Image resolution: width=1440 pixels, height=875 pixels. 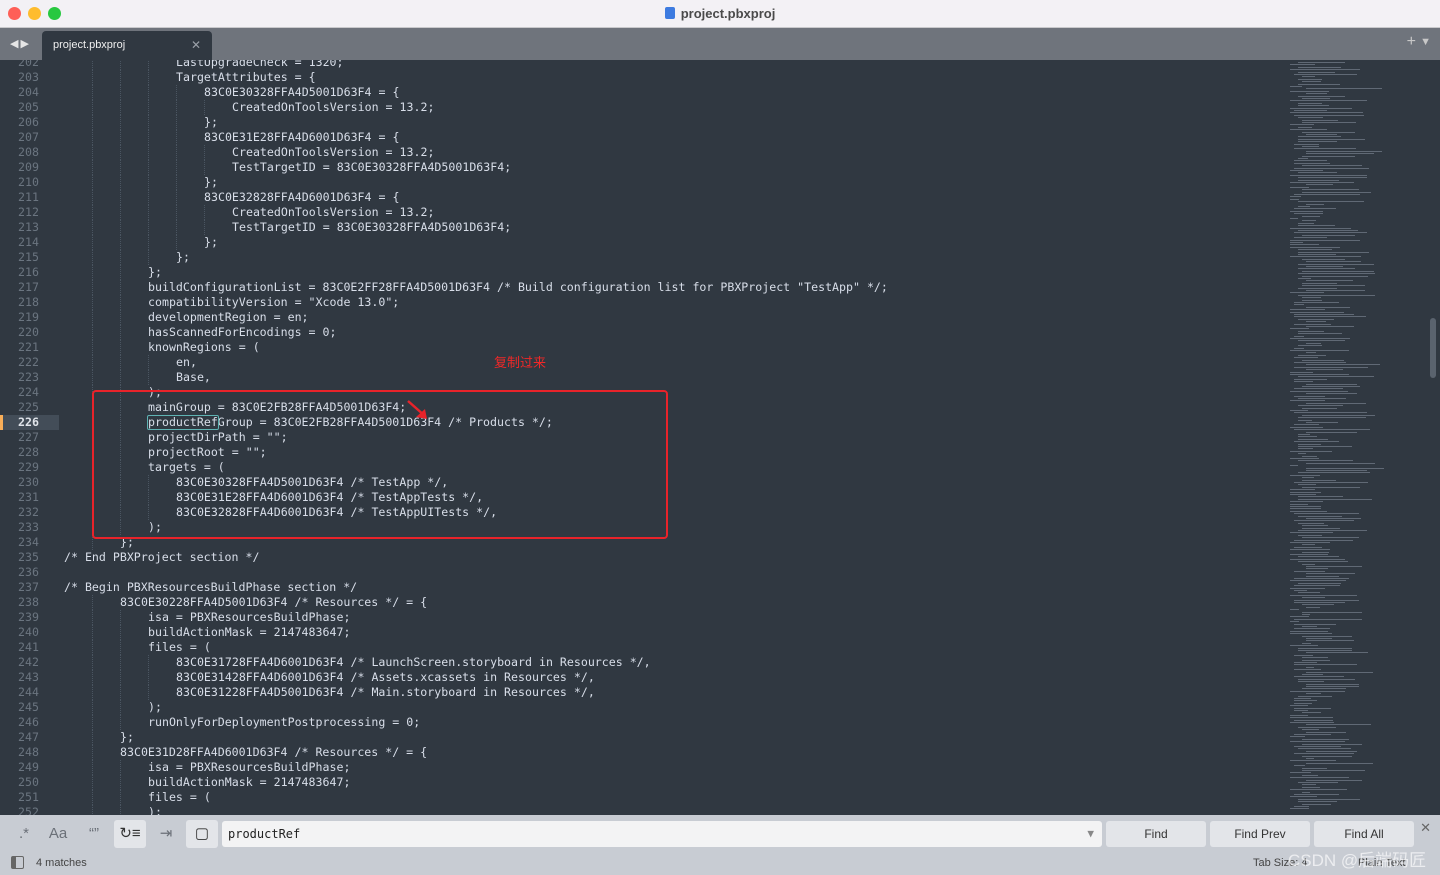 I want to click on code-line: 247};, so click(x=640, y=737).